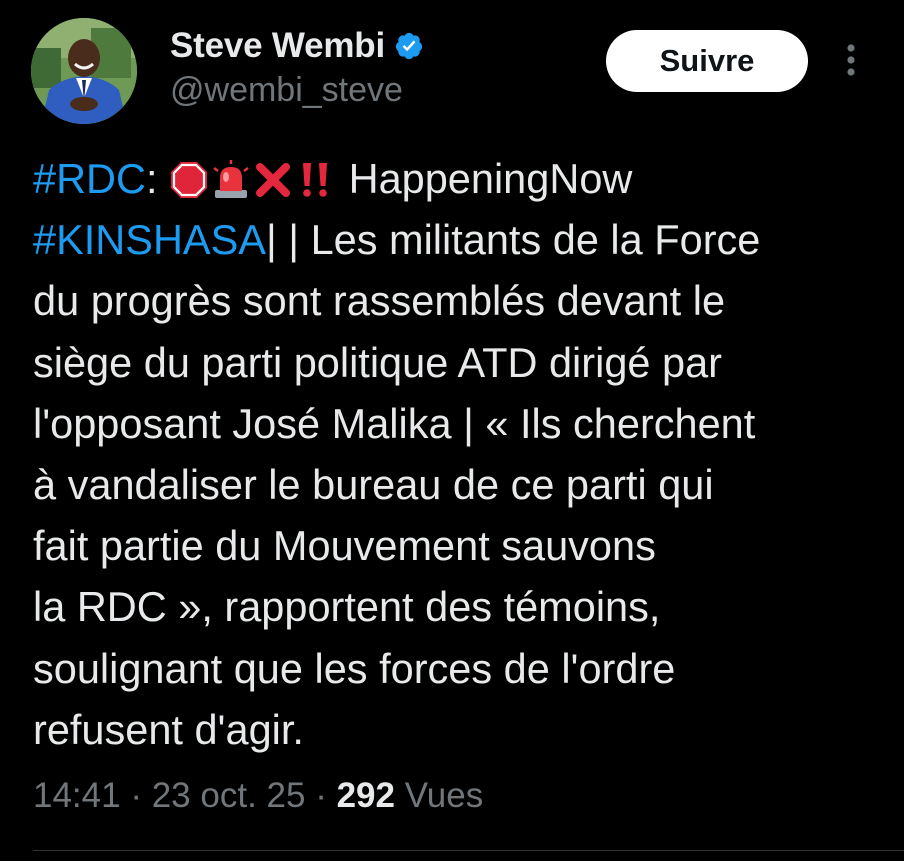 This screenshot has height=861, width=904. Describe the element at coordinates (277, 46) in the screenshot. I see `author-name: Steve Wembi` at that location.